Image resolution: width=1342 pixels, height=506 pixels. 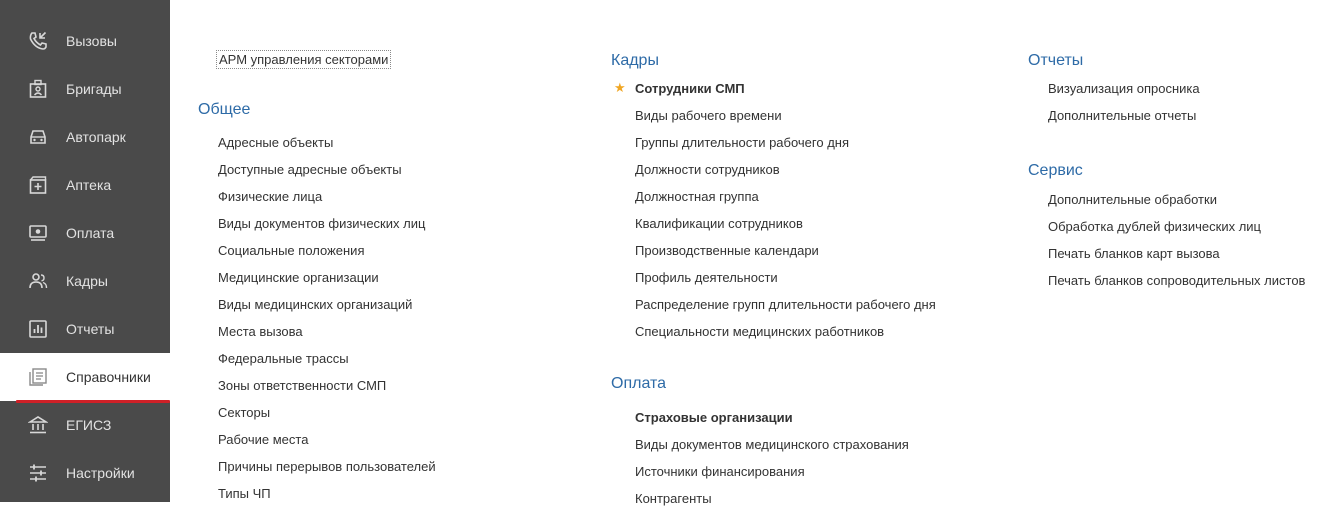 I want to click on general-link: Секторы, so click(x=244, y=412).